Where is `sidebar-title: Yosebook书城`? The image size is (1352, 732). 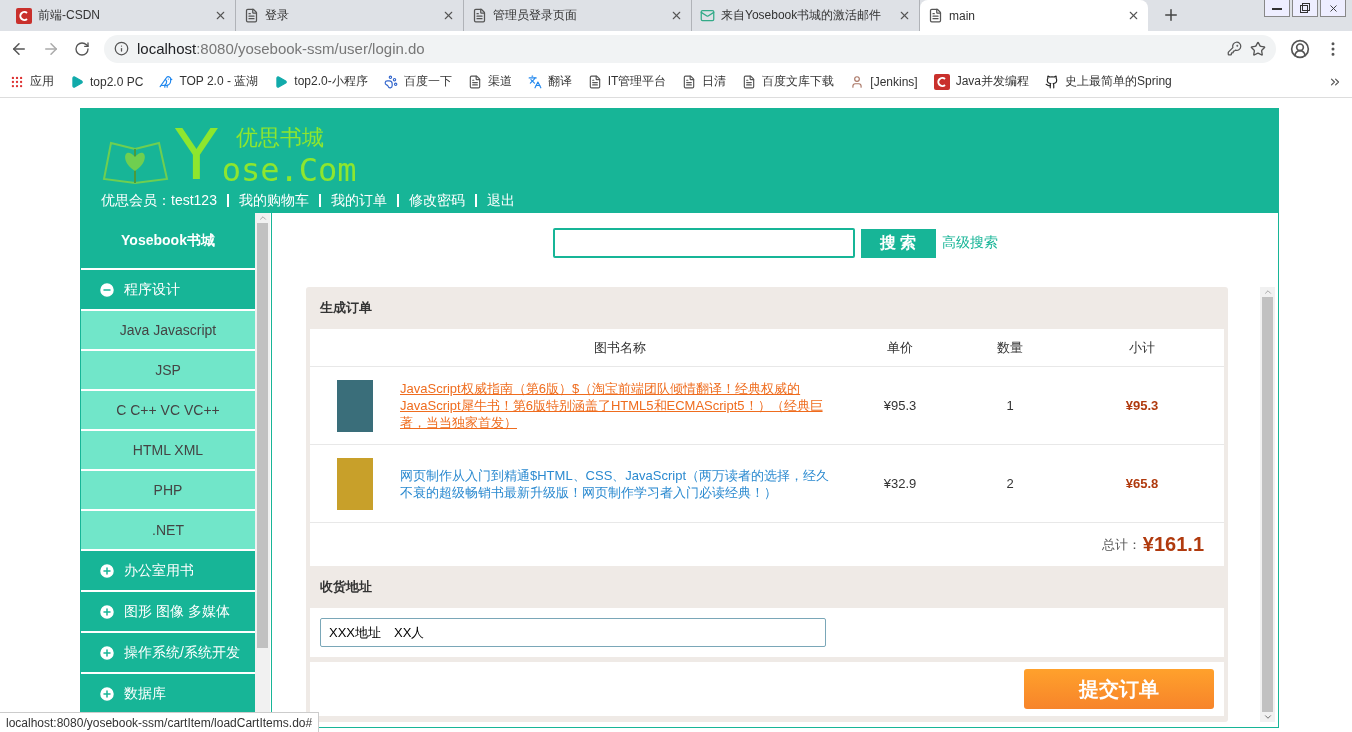
sidebar-title: Yosebook书城 is located at coordinates (168, 241).